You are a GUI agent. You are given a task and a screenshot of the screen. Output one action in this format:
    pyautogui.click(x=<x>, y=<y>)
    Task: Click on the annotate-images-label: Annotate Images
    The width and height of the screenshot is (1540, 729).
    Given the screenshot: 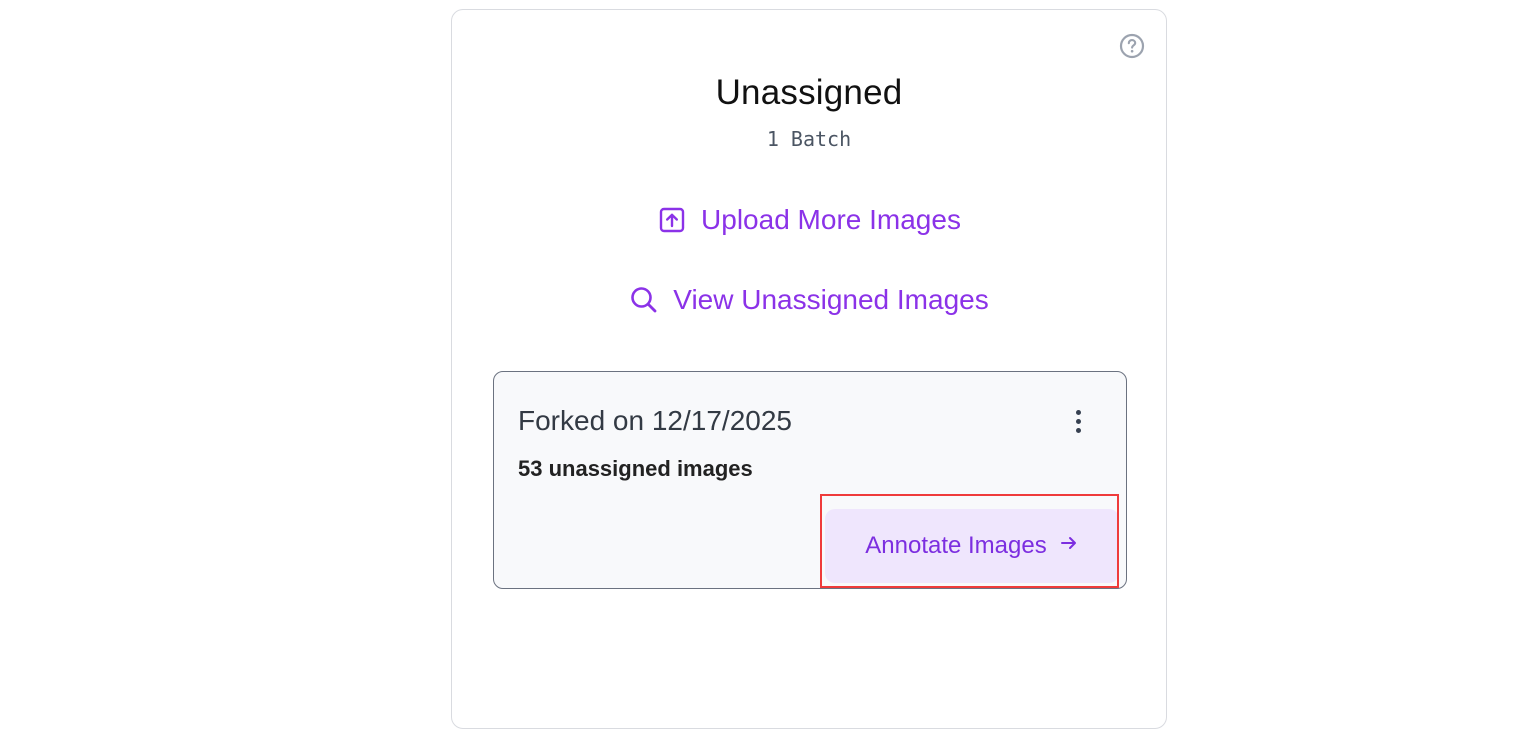 What is the action you would take?
    pyautogui.click(x=956, y=545)
    